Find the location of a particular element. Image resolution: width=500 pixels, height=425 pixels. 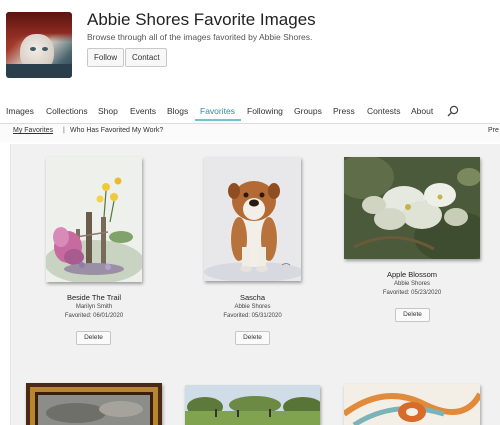

search-icon is located at coordinates (453, 111).